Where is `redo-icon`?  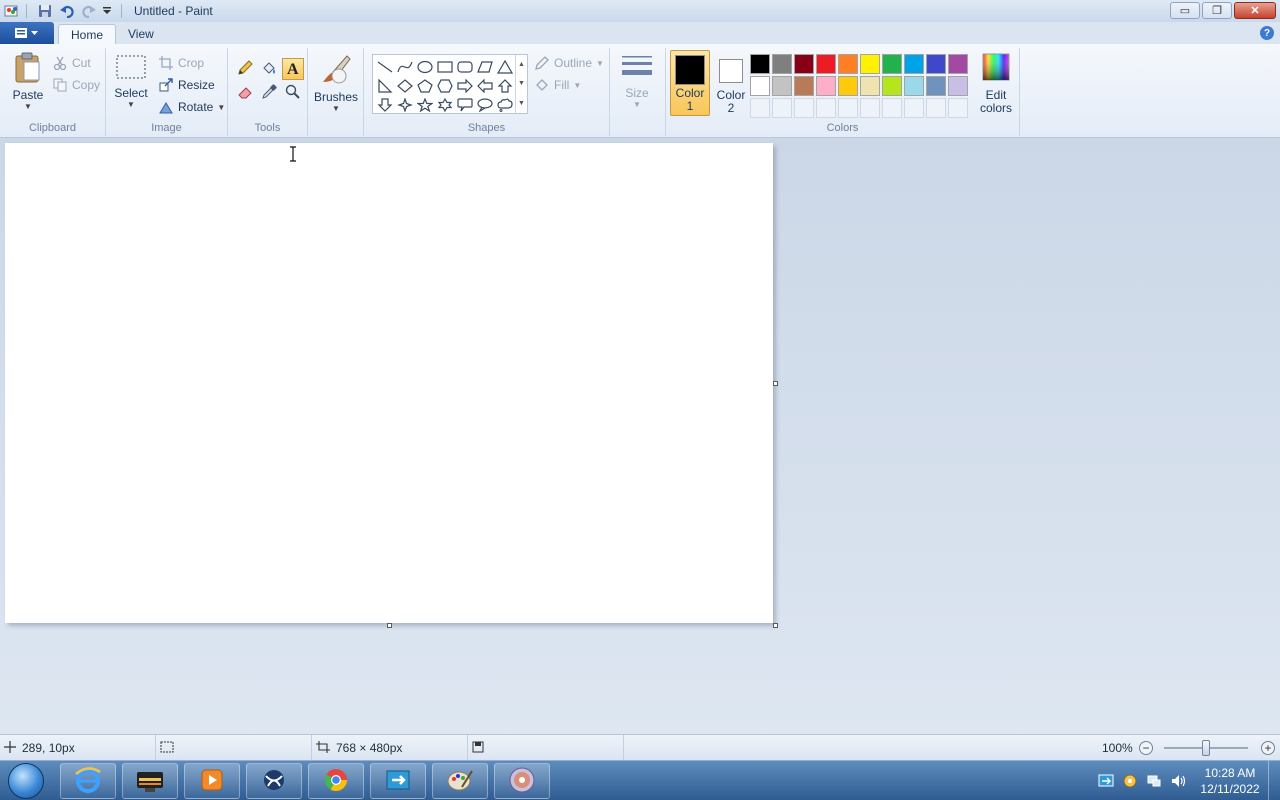
redo-icon is located at coordinates (89, 11).